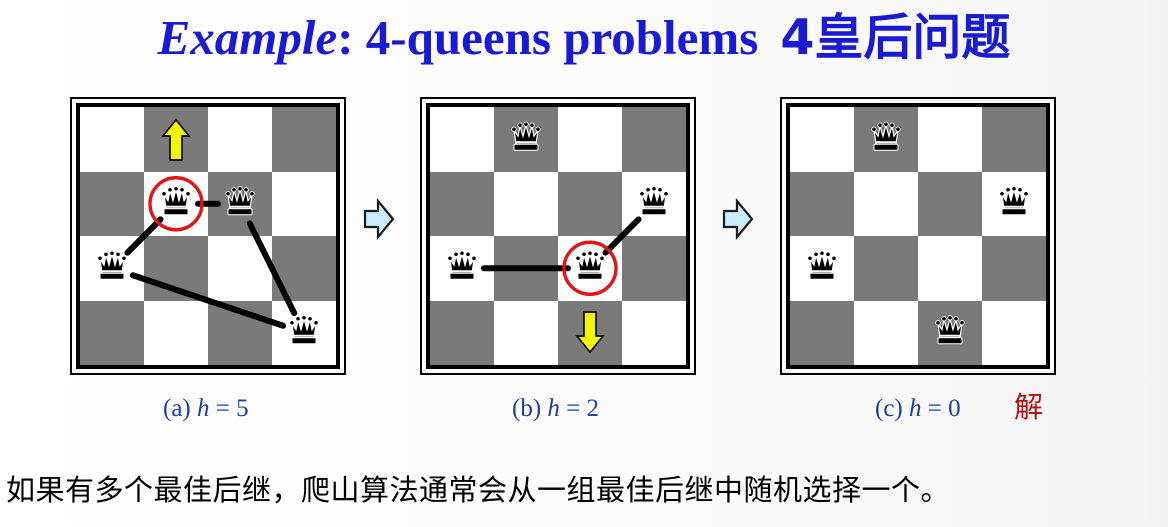 The image size is (1168, 527). I want to click on caption-b-h: h, so click(553, 408).